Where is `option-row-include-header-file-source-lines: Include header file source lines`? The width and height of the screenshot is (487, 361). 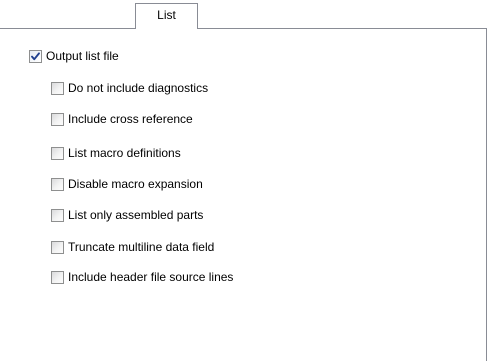
option-row-include-header-file-source-lines: Include header file source lines is located at coordinates (142, 277).